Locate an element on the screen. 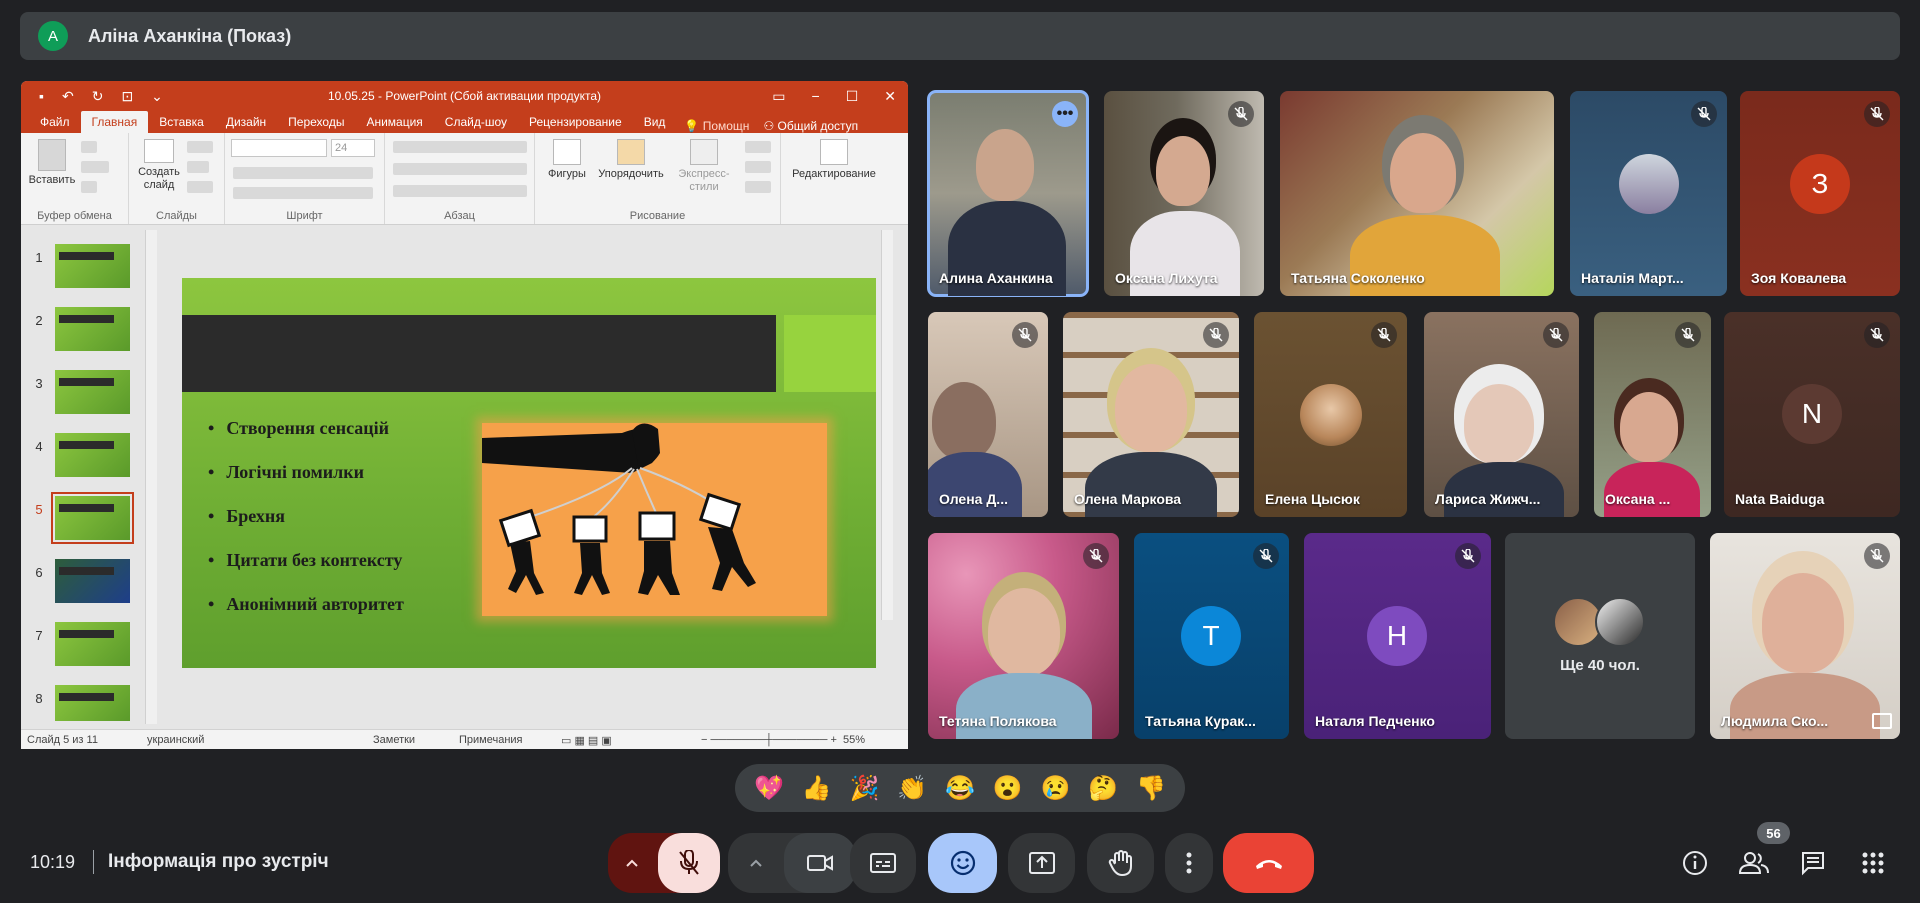  clipboard-group-label: Буфер обмена is located at coordinates (74, 216).